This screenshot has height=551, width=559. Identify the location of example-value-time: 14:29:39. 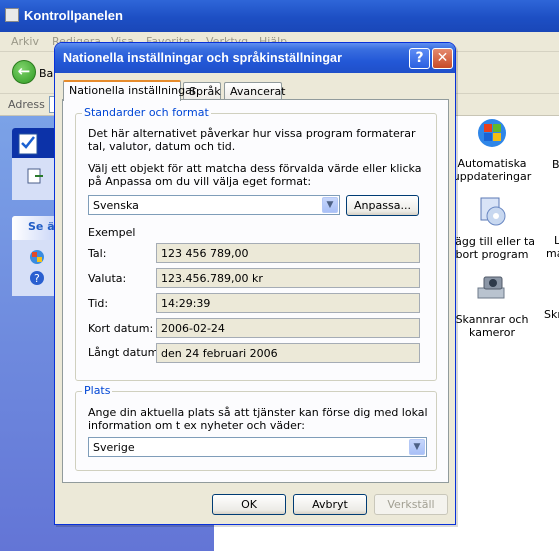
(288, 303).